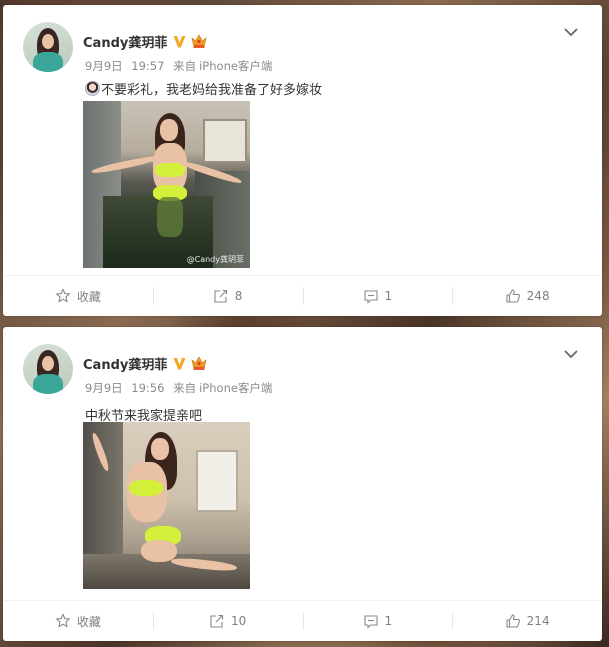 The image size is (609, 647). Describe the element at coordinates (92, 88) in the screenshot. I see `sticker-icon` at that location.